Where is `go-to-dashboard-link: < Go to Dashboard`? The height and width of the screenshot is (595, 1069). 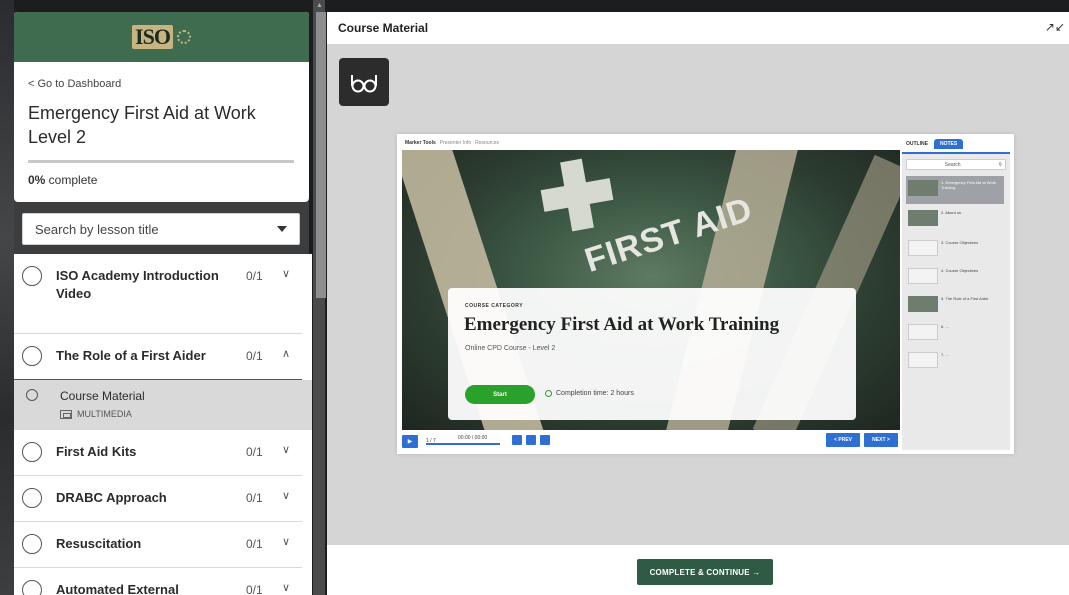 go-to-dashboard-link: < Go to Dashboard is located at coordinates (74, 84).